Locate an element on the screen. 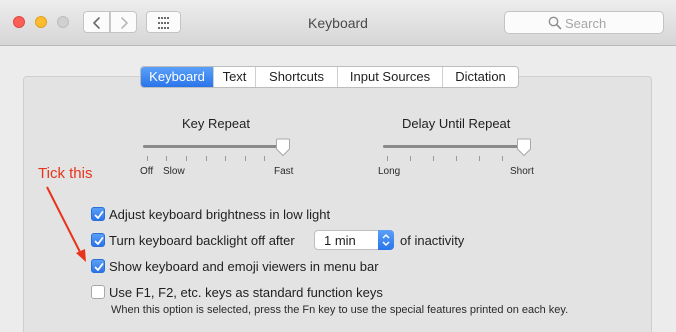 The image size is (676, 332). backlight-checkbox is located at coordinates (98, 240).